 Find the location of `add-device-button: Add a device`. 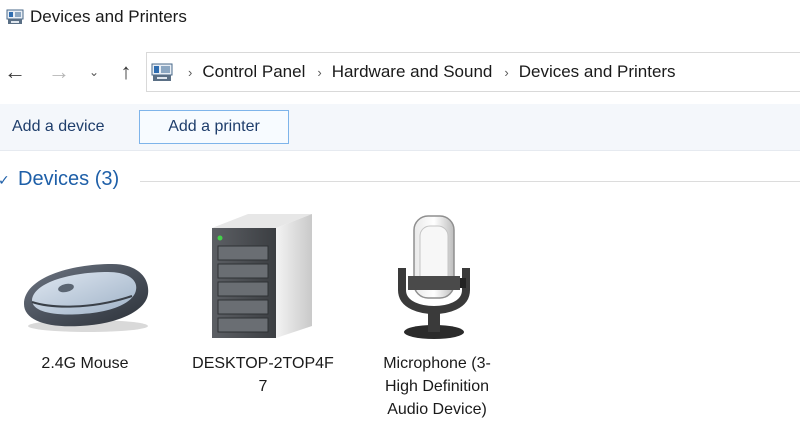

add-device-button: Add a device is located at coordinates (58, 127).